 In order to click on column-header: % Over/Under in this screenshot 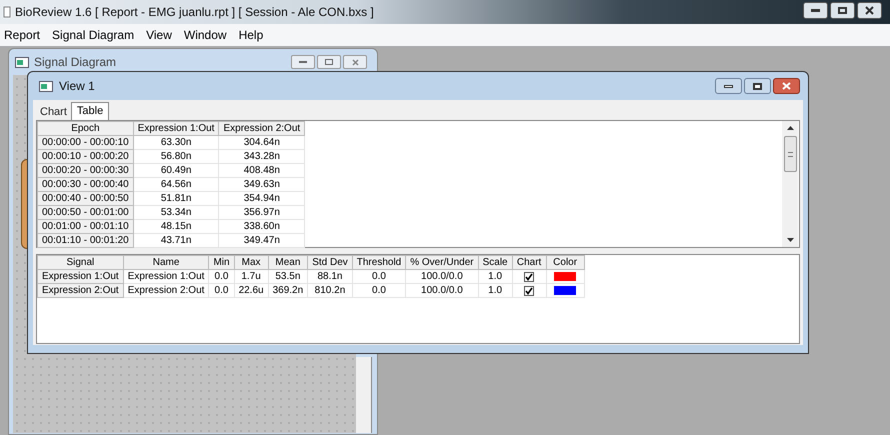, I will do `click(442, 263)`.